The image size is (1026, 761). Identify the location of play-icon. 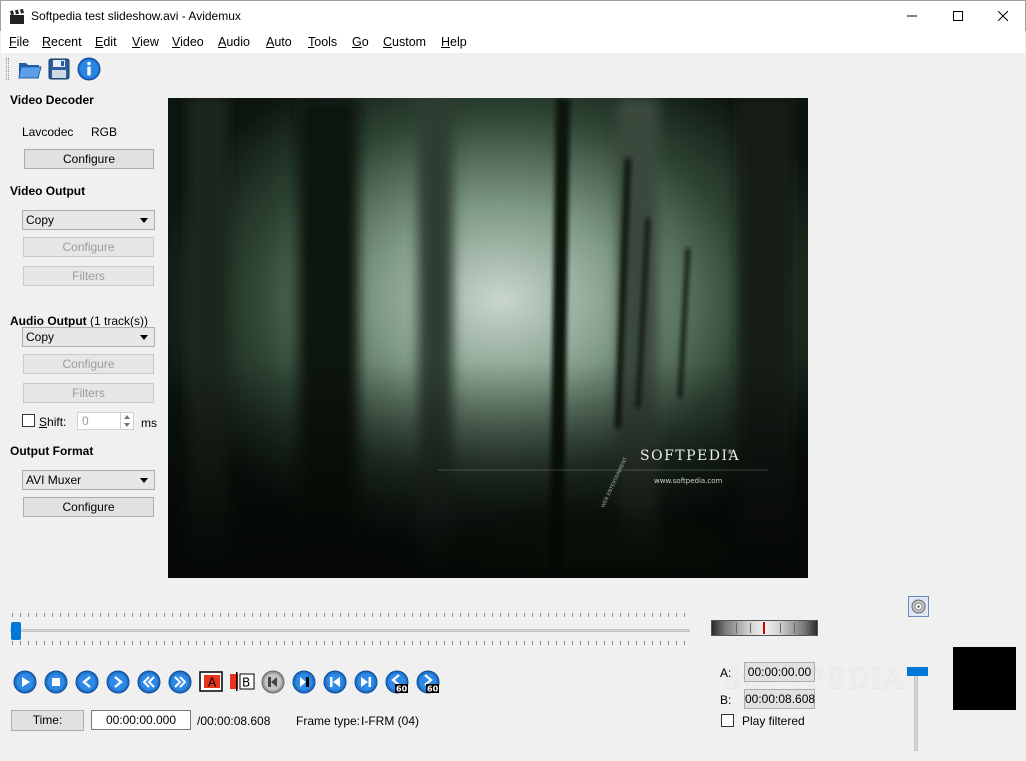
(25, 682).